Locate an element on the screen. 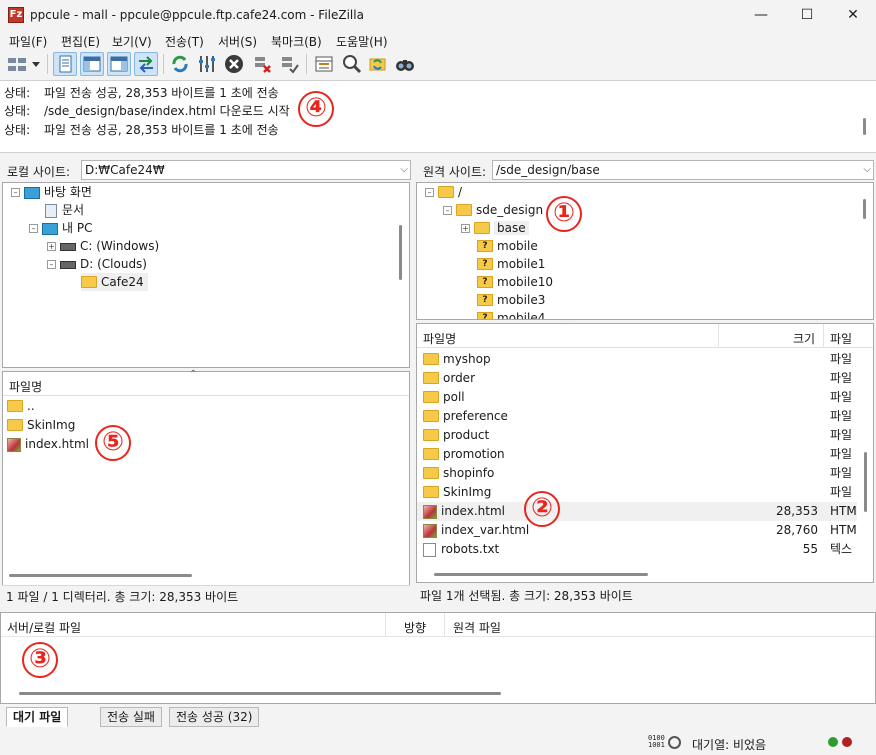 This screenshot has width=876, height=755. remote-path-input: /sde_design/base ⌵ is located at coordinates (683, 170).